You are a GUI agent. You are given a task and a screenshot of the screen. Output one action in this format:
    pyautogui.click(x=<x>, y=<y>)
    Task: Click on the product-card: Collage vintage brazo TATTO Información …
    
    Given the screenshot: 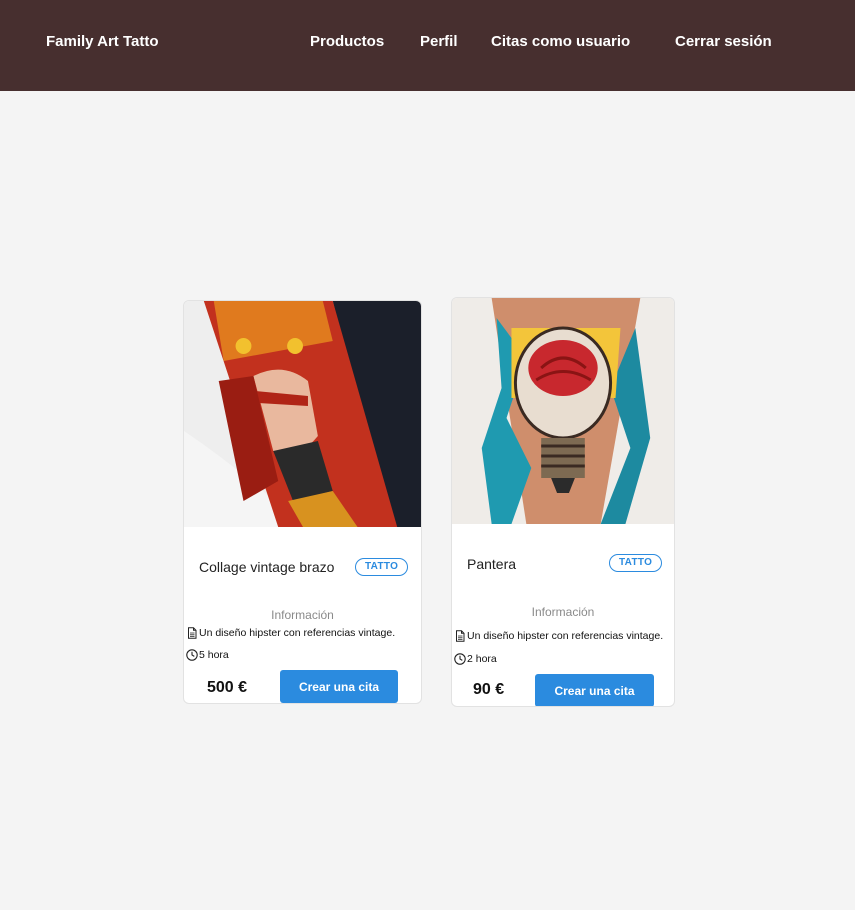 What is the action you would take?
    pyautogui.click(x=302, y=502)
    